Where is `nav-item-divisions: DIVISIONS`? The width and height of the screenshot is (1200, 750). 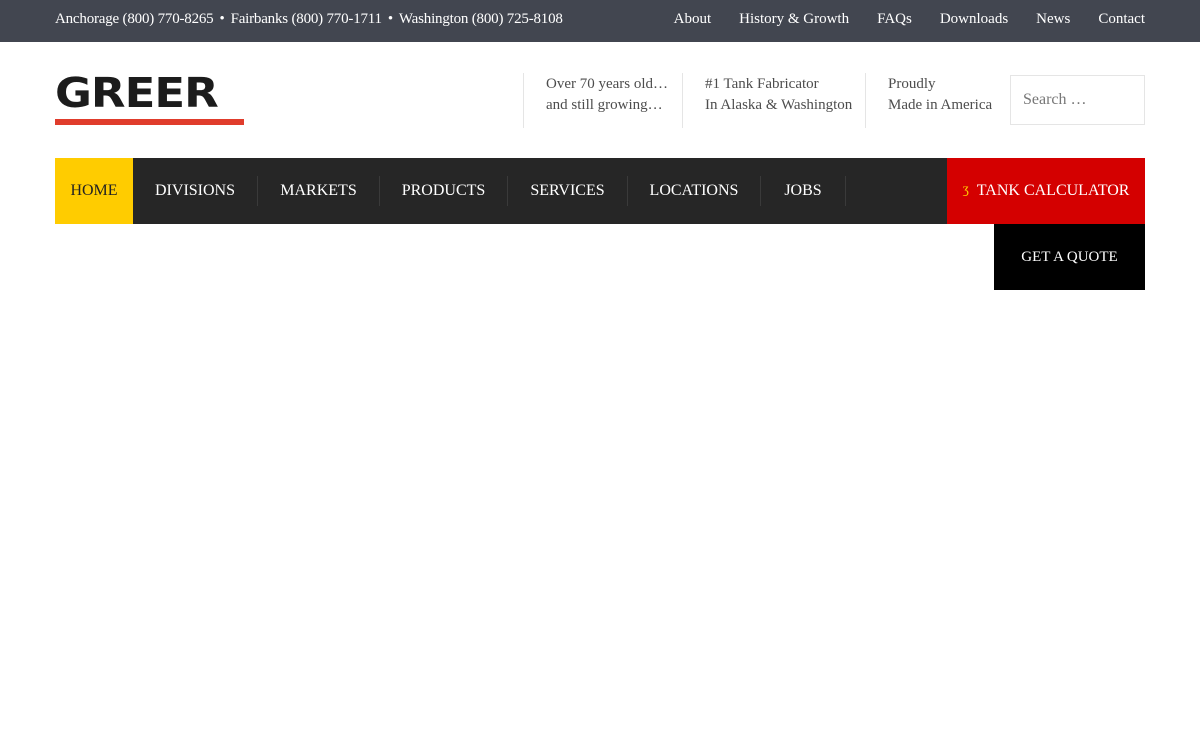 nav-item-divisions: DIVISIONS is located at coordinates (195, 191).